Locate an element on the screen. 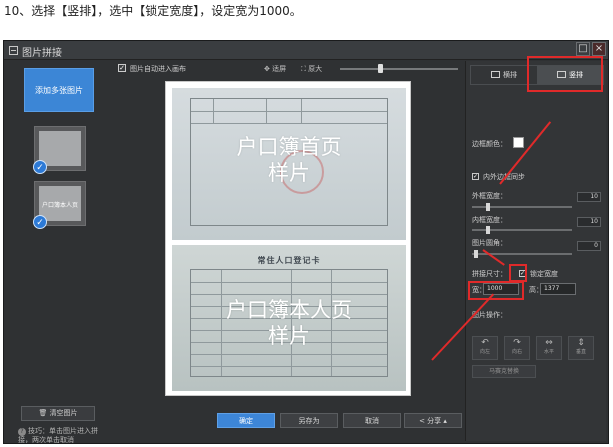 This screenshot has height=447, width=613. trash-icon: 🗑 is located at coordinates (44, 413).